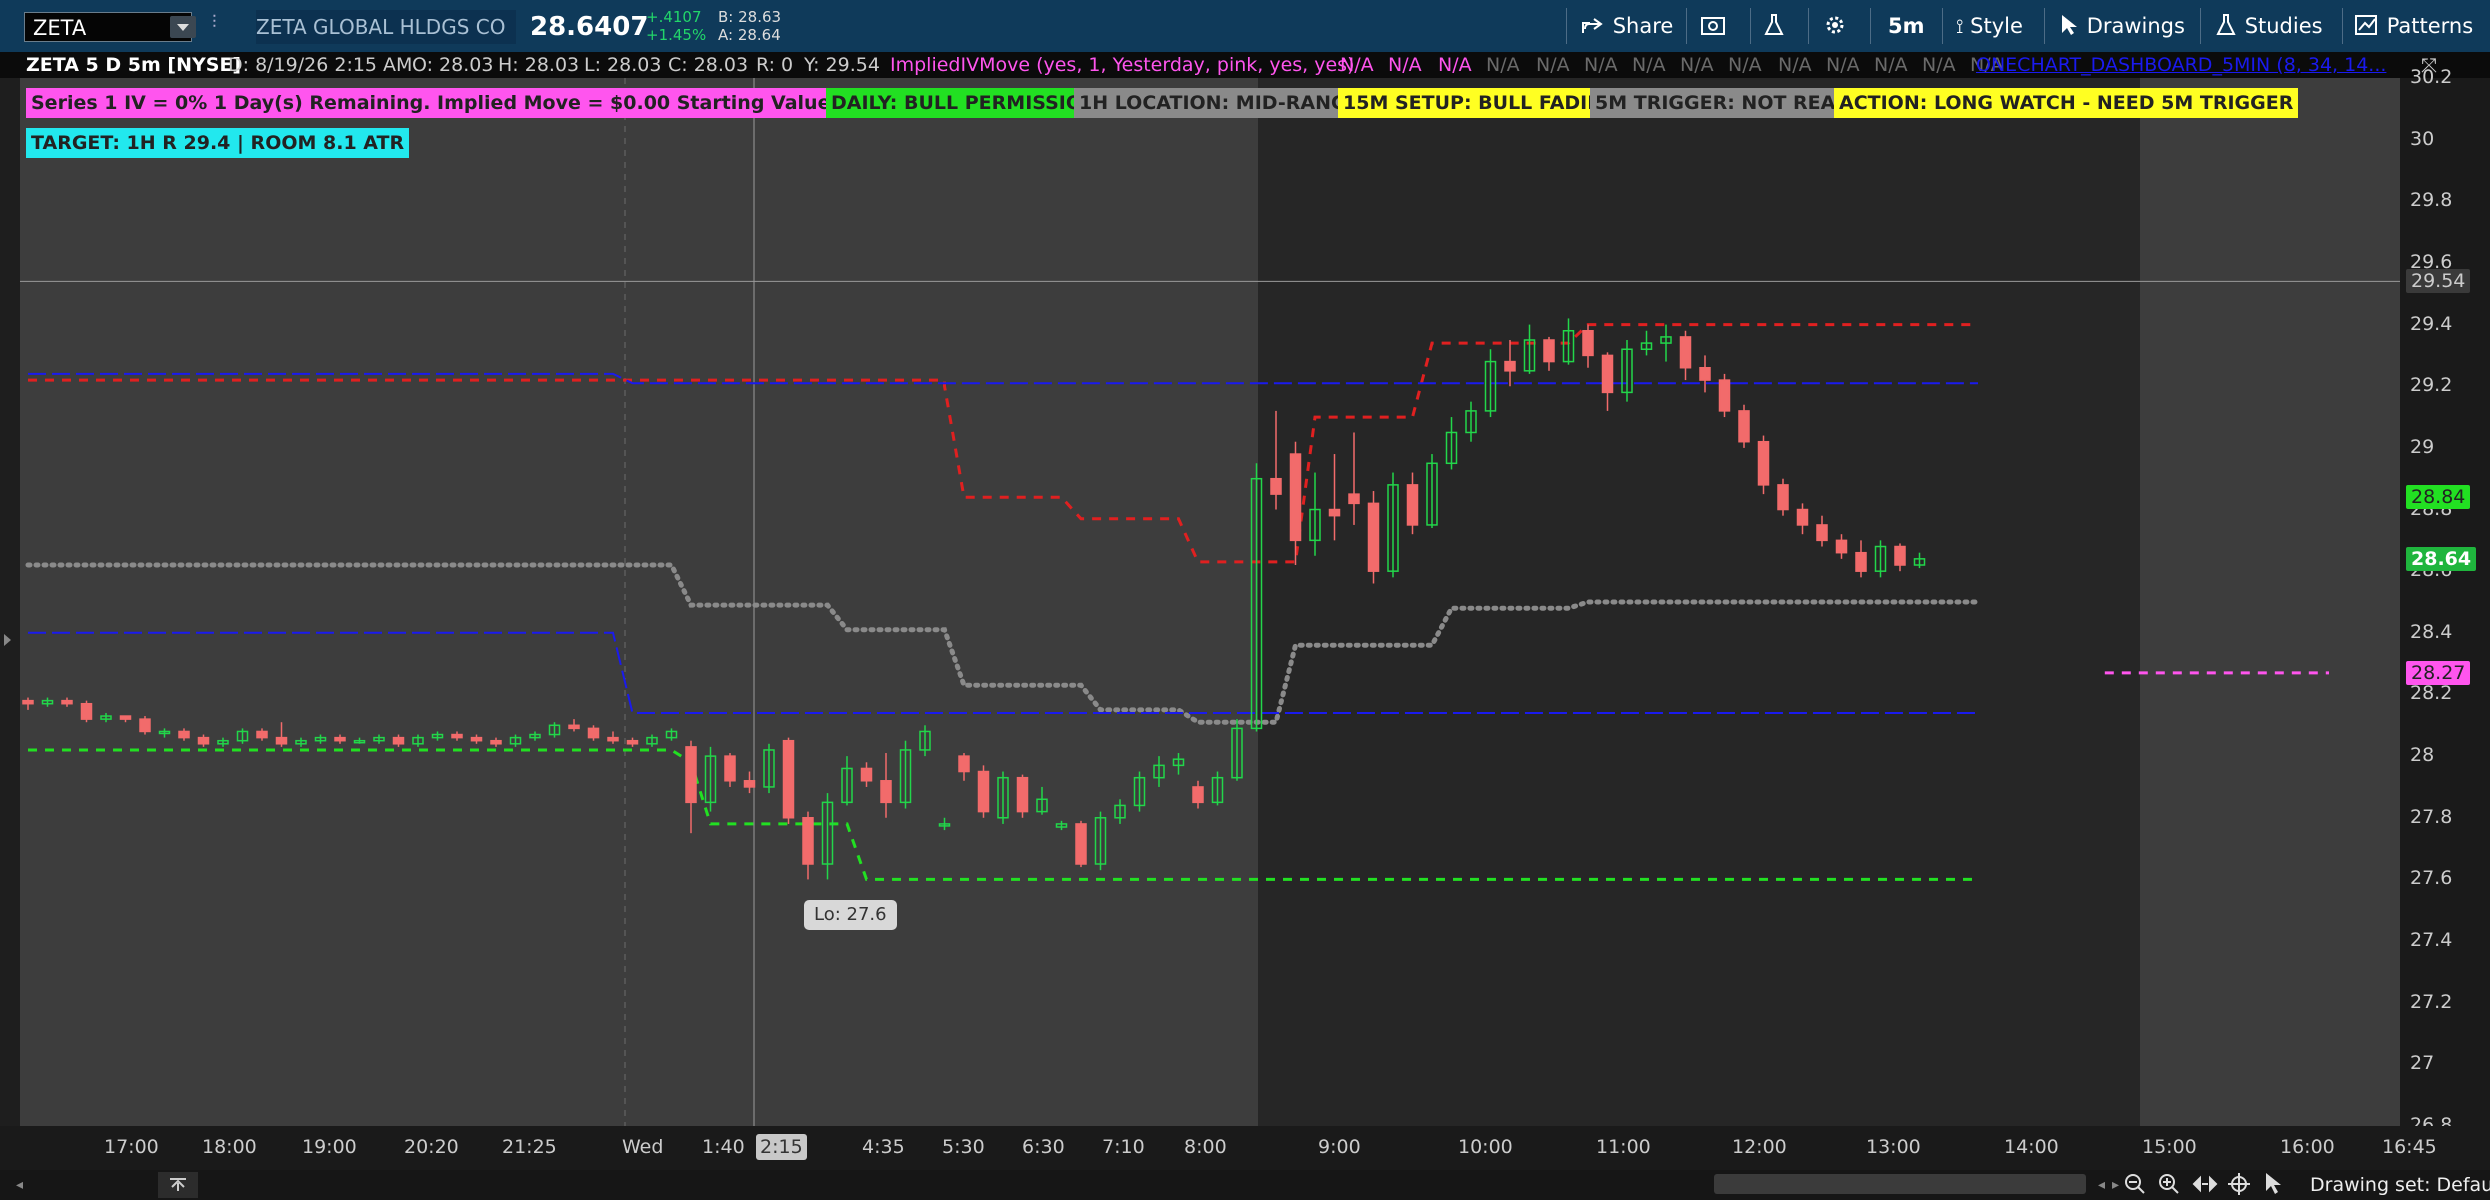  What do you see at coordinates (386, 41) in the screenshot?
I see `company-name: ZETA GLOBAL HLDGS CO A` at bounding box center [386, 41].